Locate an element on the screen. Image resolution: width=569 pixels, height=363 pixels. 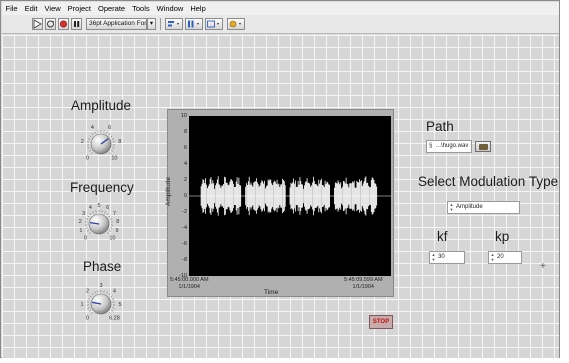
amplitude-knob: 0 2 4 6 8 10 is located at coordinates (104, 146).